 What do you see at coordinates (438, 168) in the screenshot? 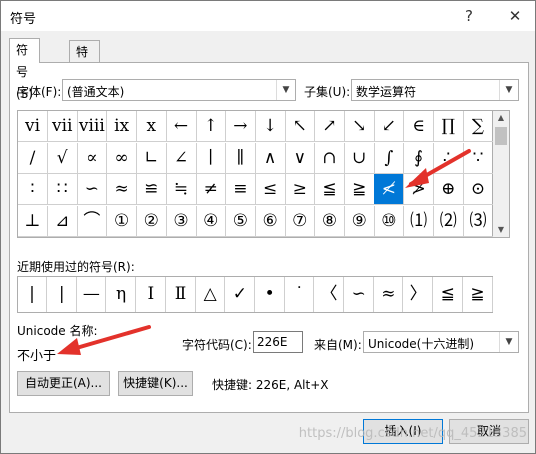
I see `arrow-to-selected-symbol` at bounding box center [438, 168].